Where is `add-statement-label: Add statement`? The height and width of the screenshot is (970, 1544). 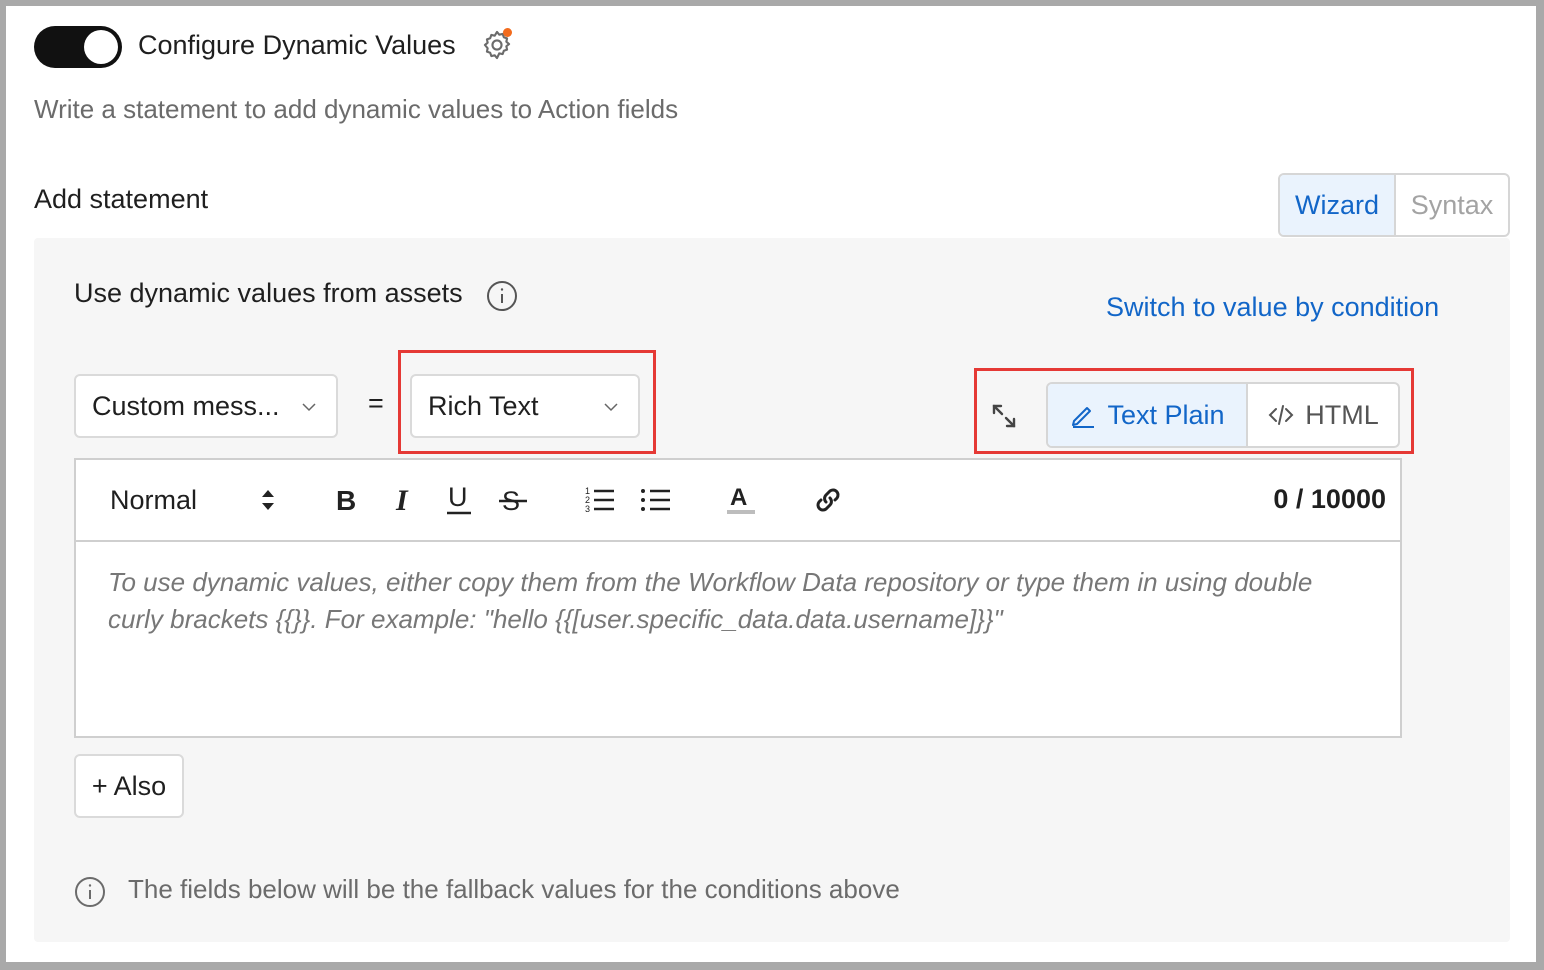 add-statement-label: Add statement is located at coordinates (121, 199).